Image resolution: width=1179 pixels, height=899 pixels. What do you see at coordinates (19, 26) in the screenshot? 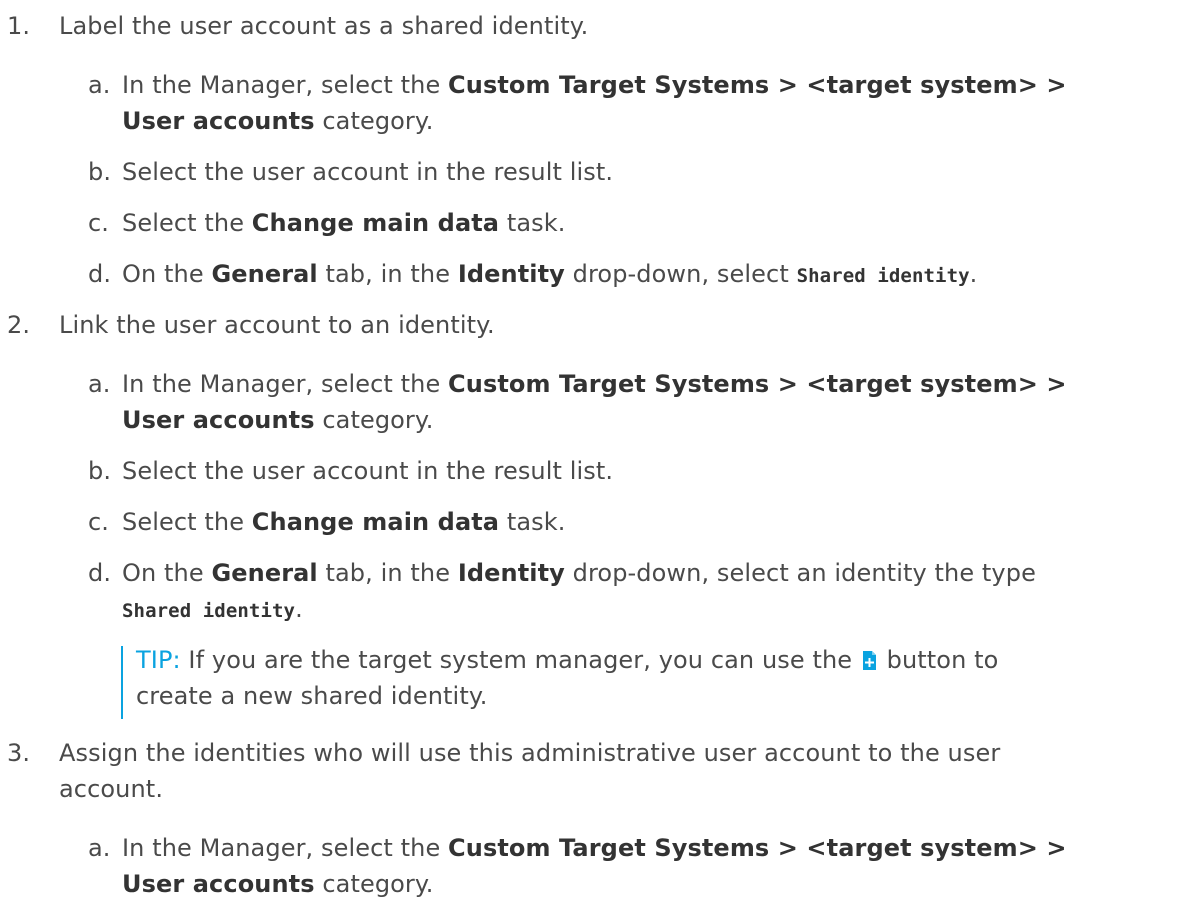
I see `step-number: 1.` at bounding box center [19, 26].